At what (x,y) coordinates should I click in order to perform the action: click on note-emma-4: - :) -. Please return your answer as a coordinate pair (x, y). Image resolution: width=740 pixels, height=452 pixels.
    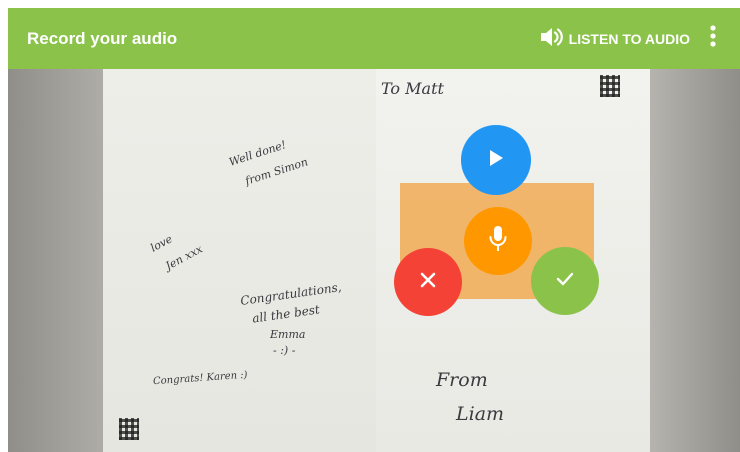
    Looking at the image, I should click on (284, 350).